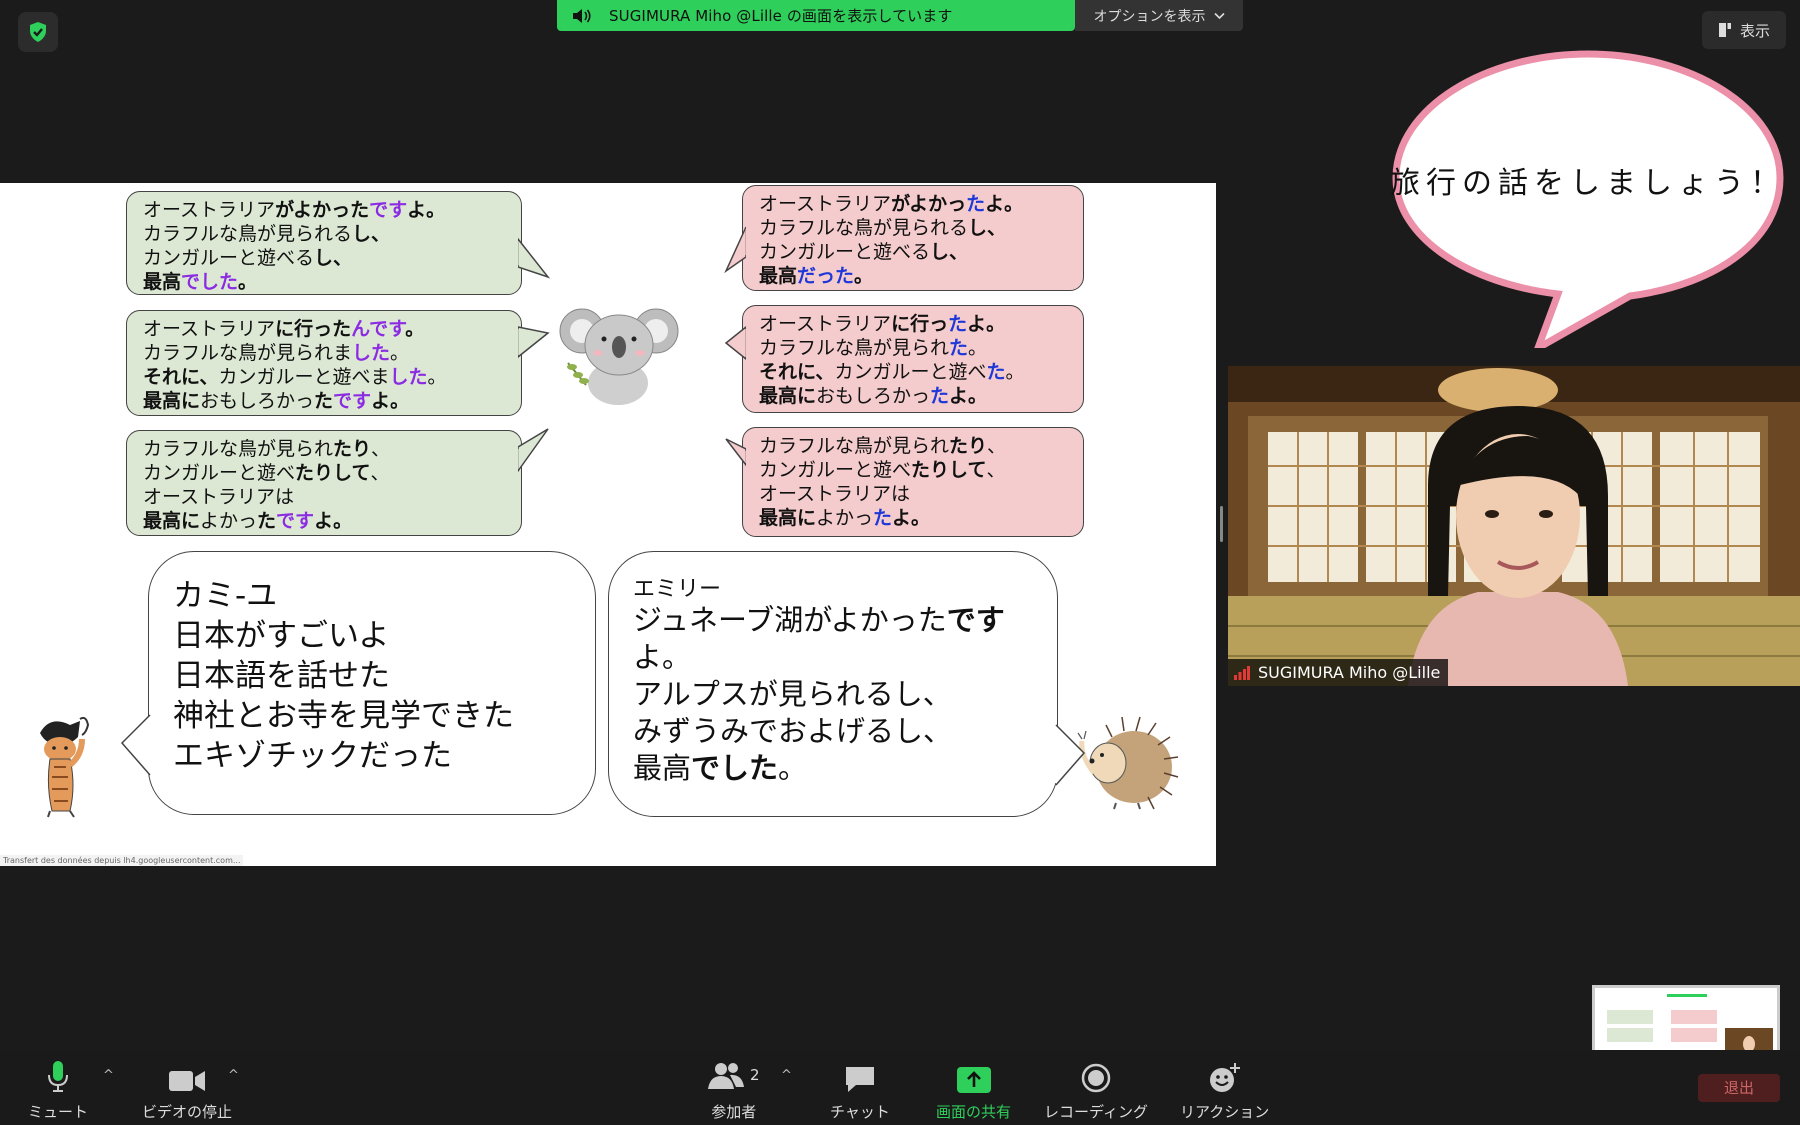 Image resolution: width=1800 pixels, height=1125 pixels. I want to click on sharing-banner: SUGIMURA Miho @Lille の画面を表示しています, so click(816, 15).